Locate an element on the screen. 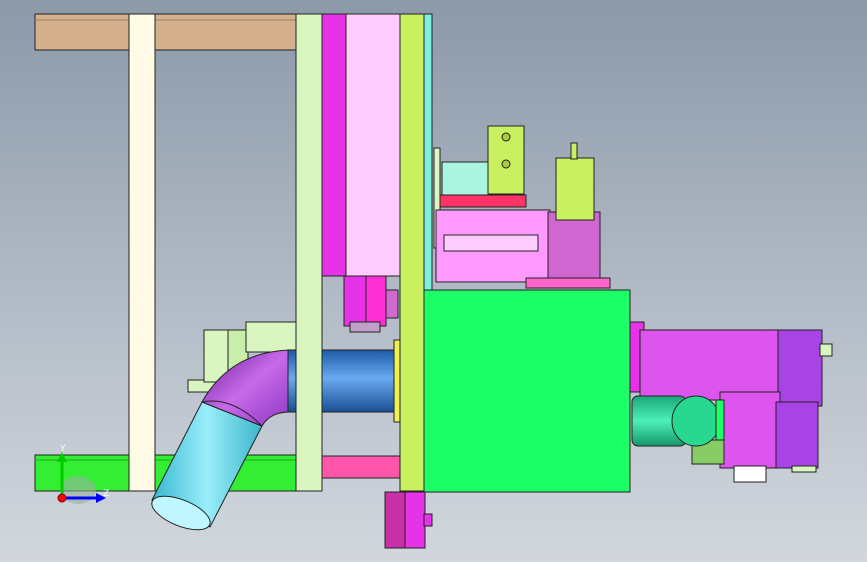  upper-actuator-assembly is located at coordinates (522, 207).